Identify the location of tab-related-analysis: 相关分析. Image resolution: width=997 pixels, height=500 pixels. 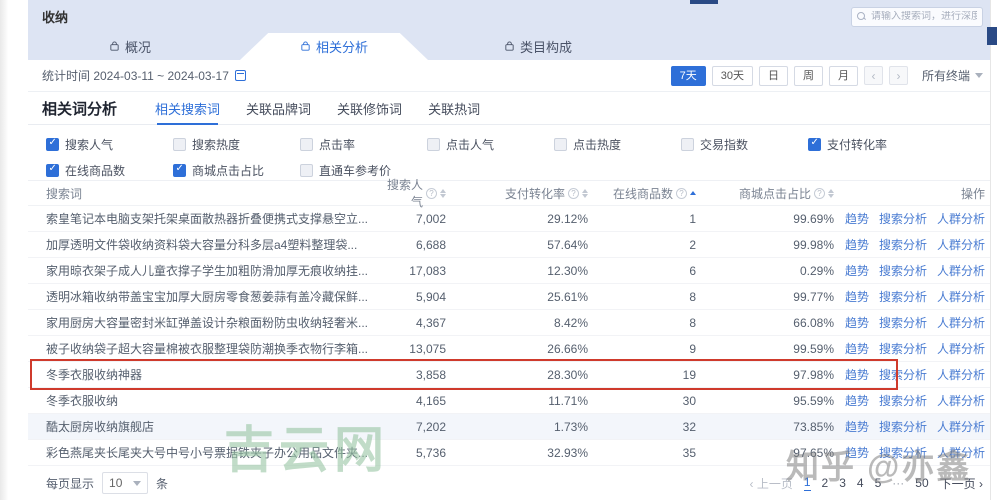
(334, 46).